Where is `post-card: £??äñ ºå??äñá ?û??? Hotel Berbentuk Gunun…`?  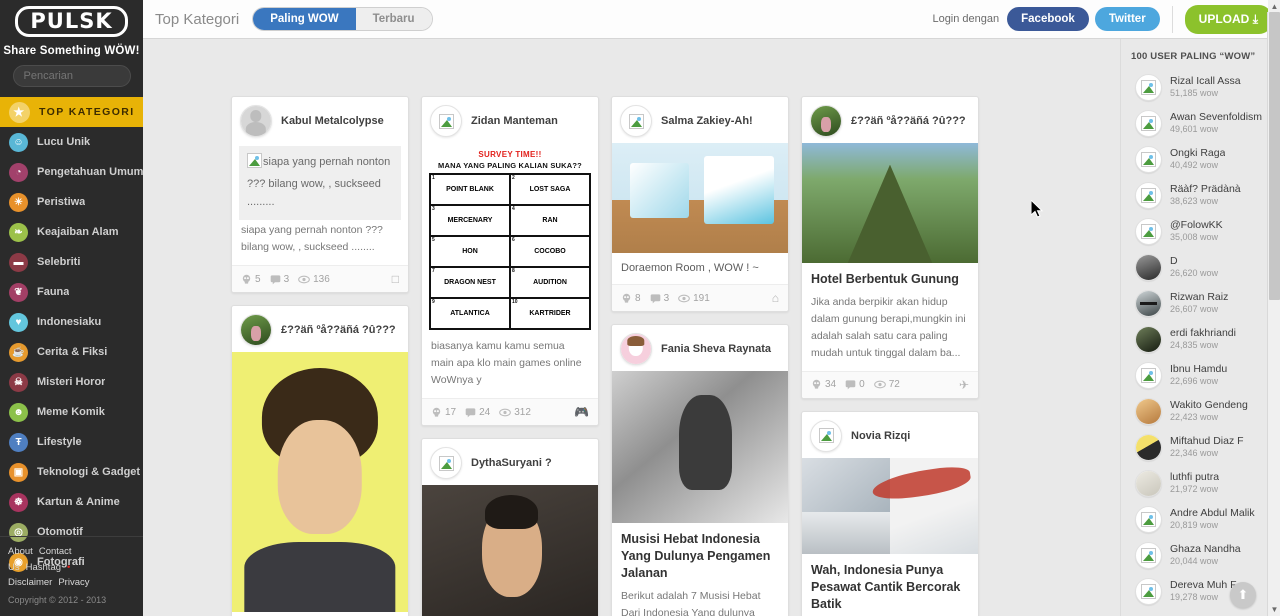 post-card: £??äñ ºå??äñá ?û??? Hotel Berbentuk Gunun… is located at coordinates (890, 247).